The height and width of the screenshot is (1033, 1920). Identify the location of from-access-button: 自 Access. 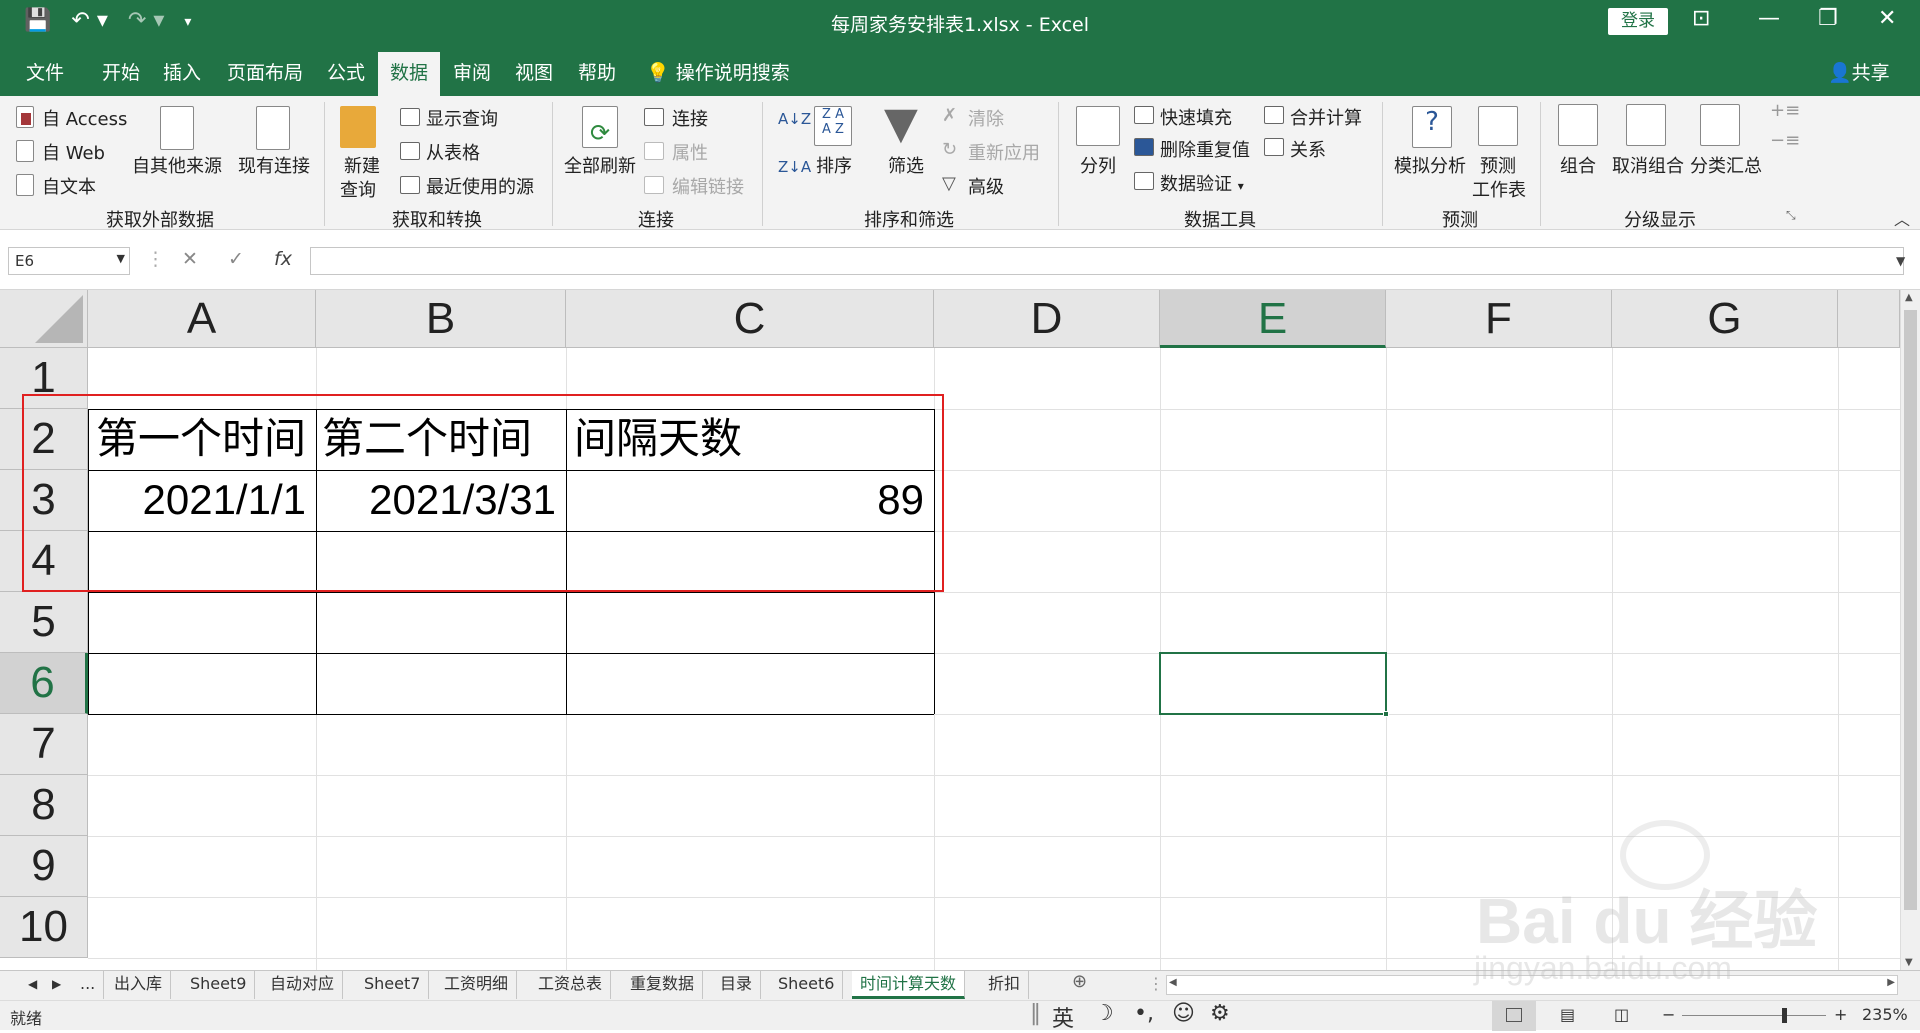
(84, 118).